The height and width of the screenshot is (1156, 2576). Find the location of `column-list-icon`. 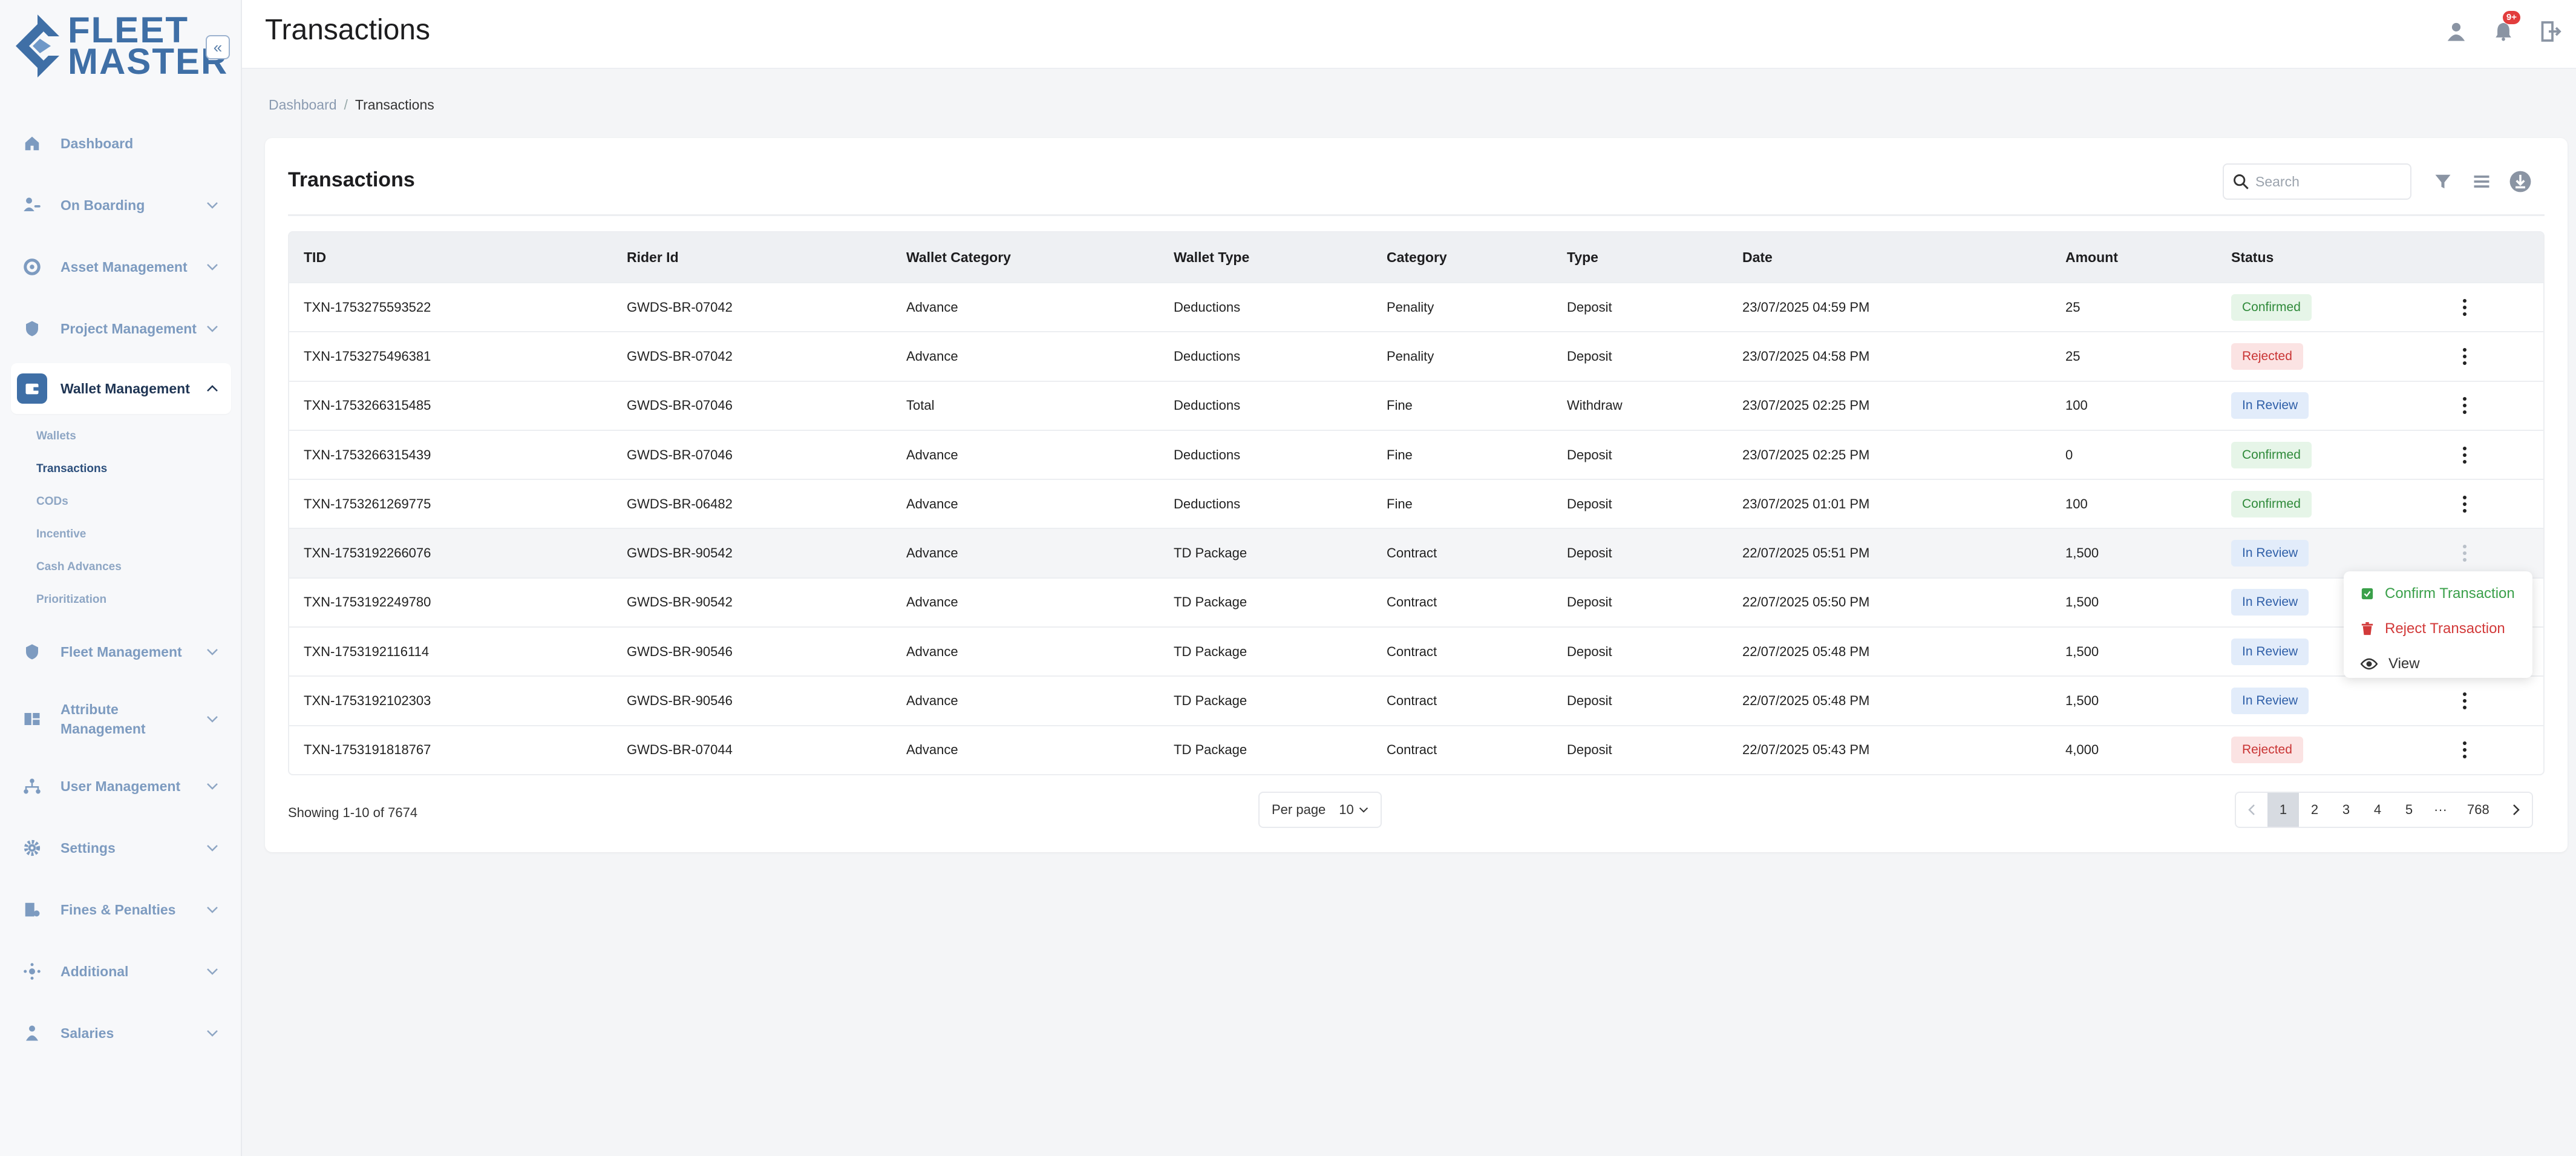

column-list-icon is located at coordinates (2481, 181).